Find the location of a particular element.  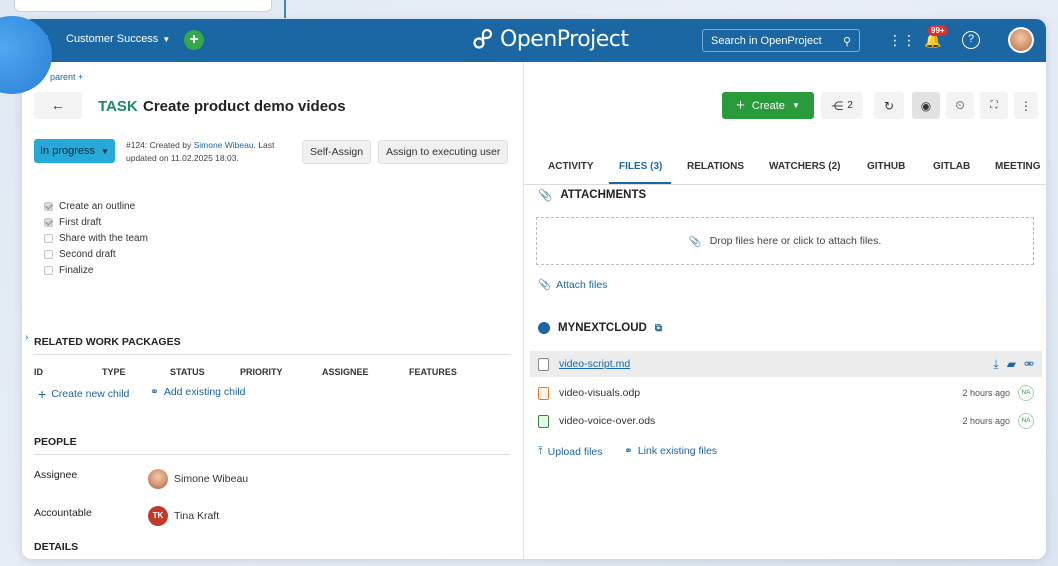

grid-icon: ⋮⋮ is located at coordinates (902, 40).